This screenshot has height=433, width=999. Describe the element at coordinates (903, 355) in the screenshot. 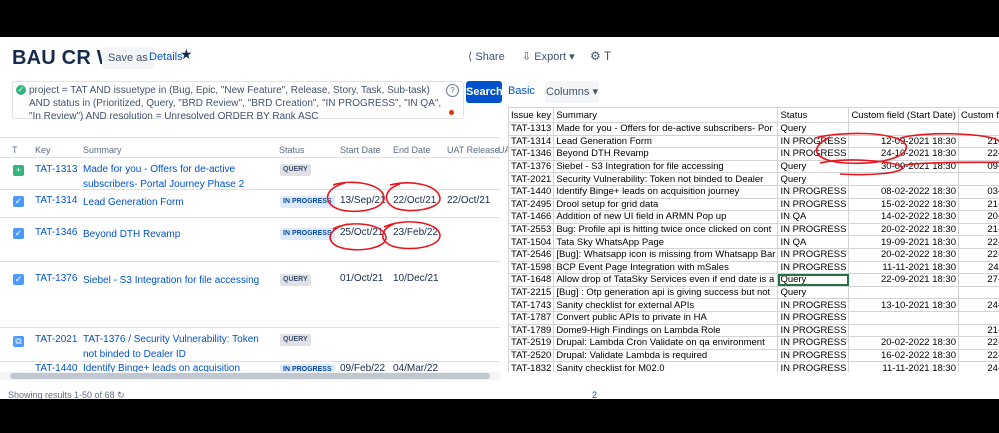

I see `excel-cell: 16-02-2022 18:30` at that location.